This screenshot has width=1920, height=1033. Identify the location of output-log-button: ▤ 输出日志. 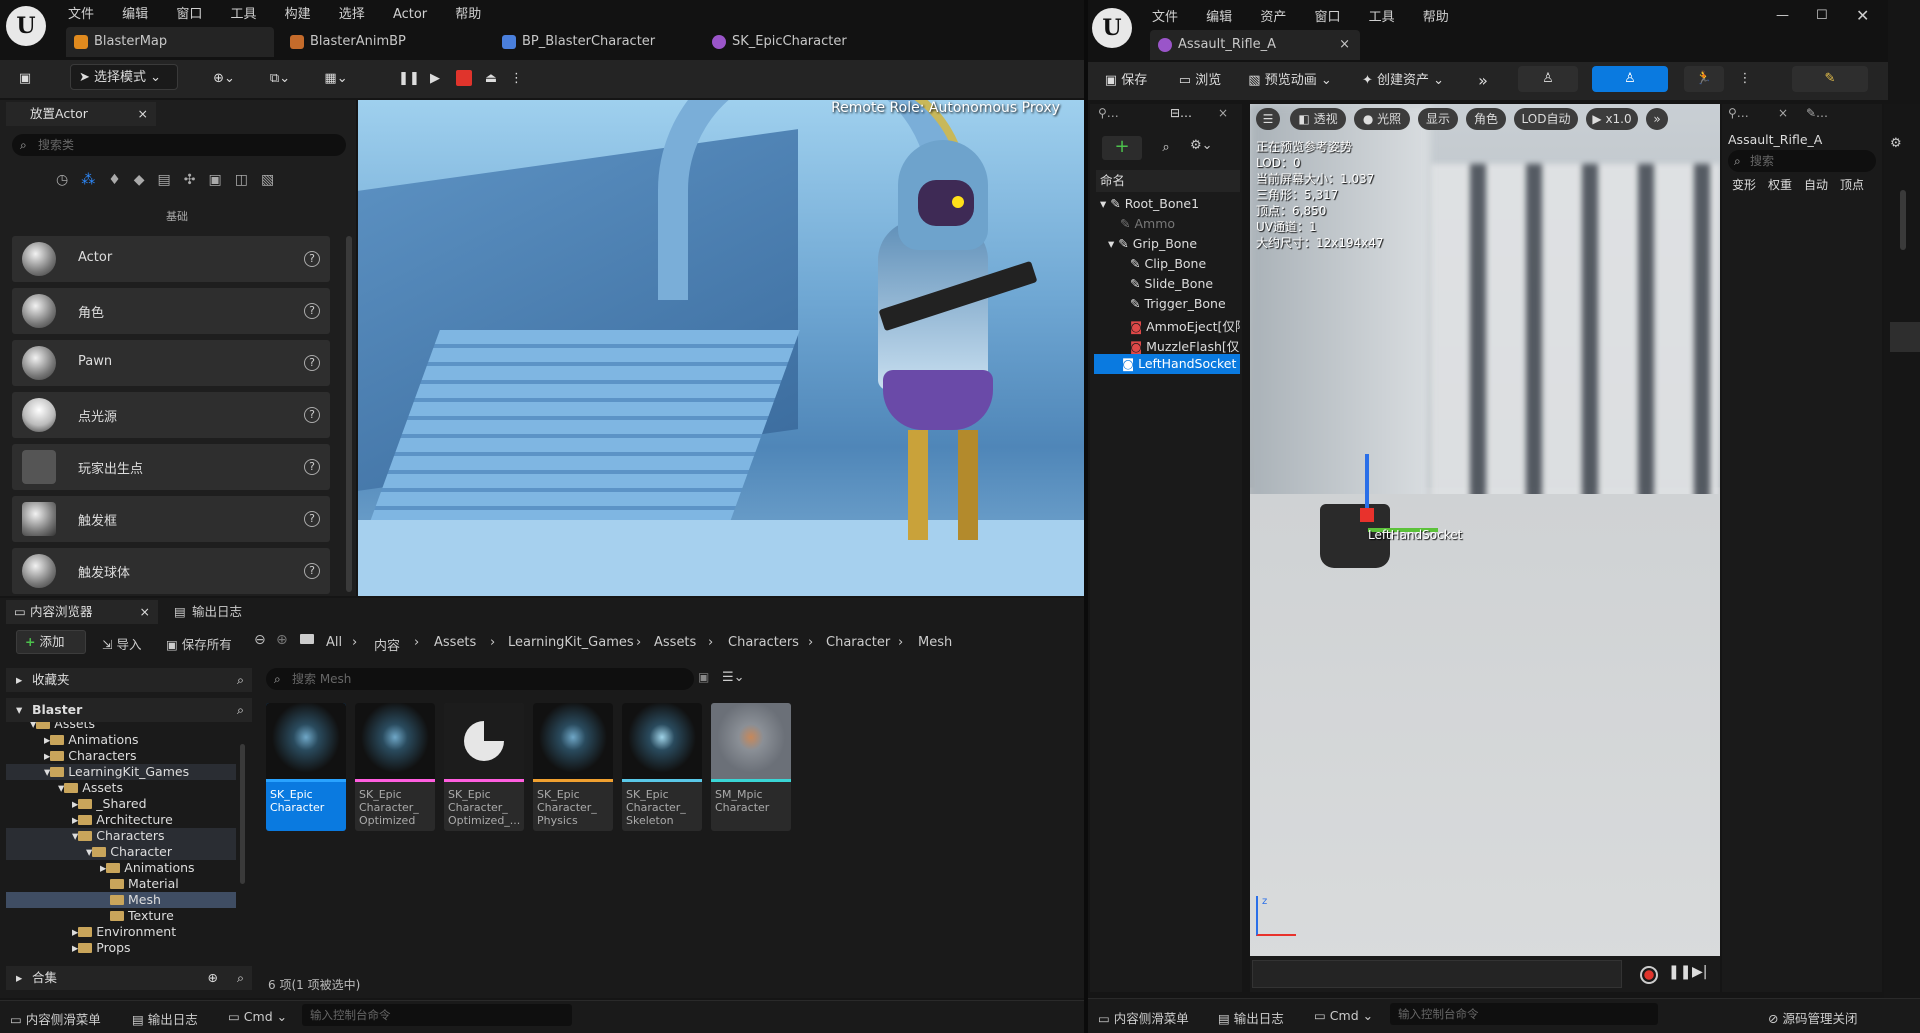
(165, 1018).